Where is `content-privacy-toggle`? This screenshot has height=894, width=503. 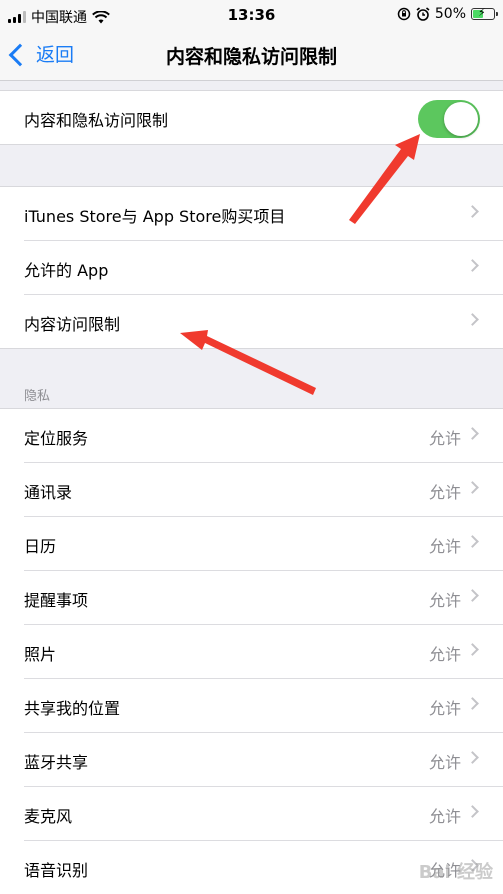
content-privacy-toggle is located at coordinates (449, 119).